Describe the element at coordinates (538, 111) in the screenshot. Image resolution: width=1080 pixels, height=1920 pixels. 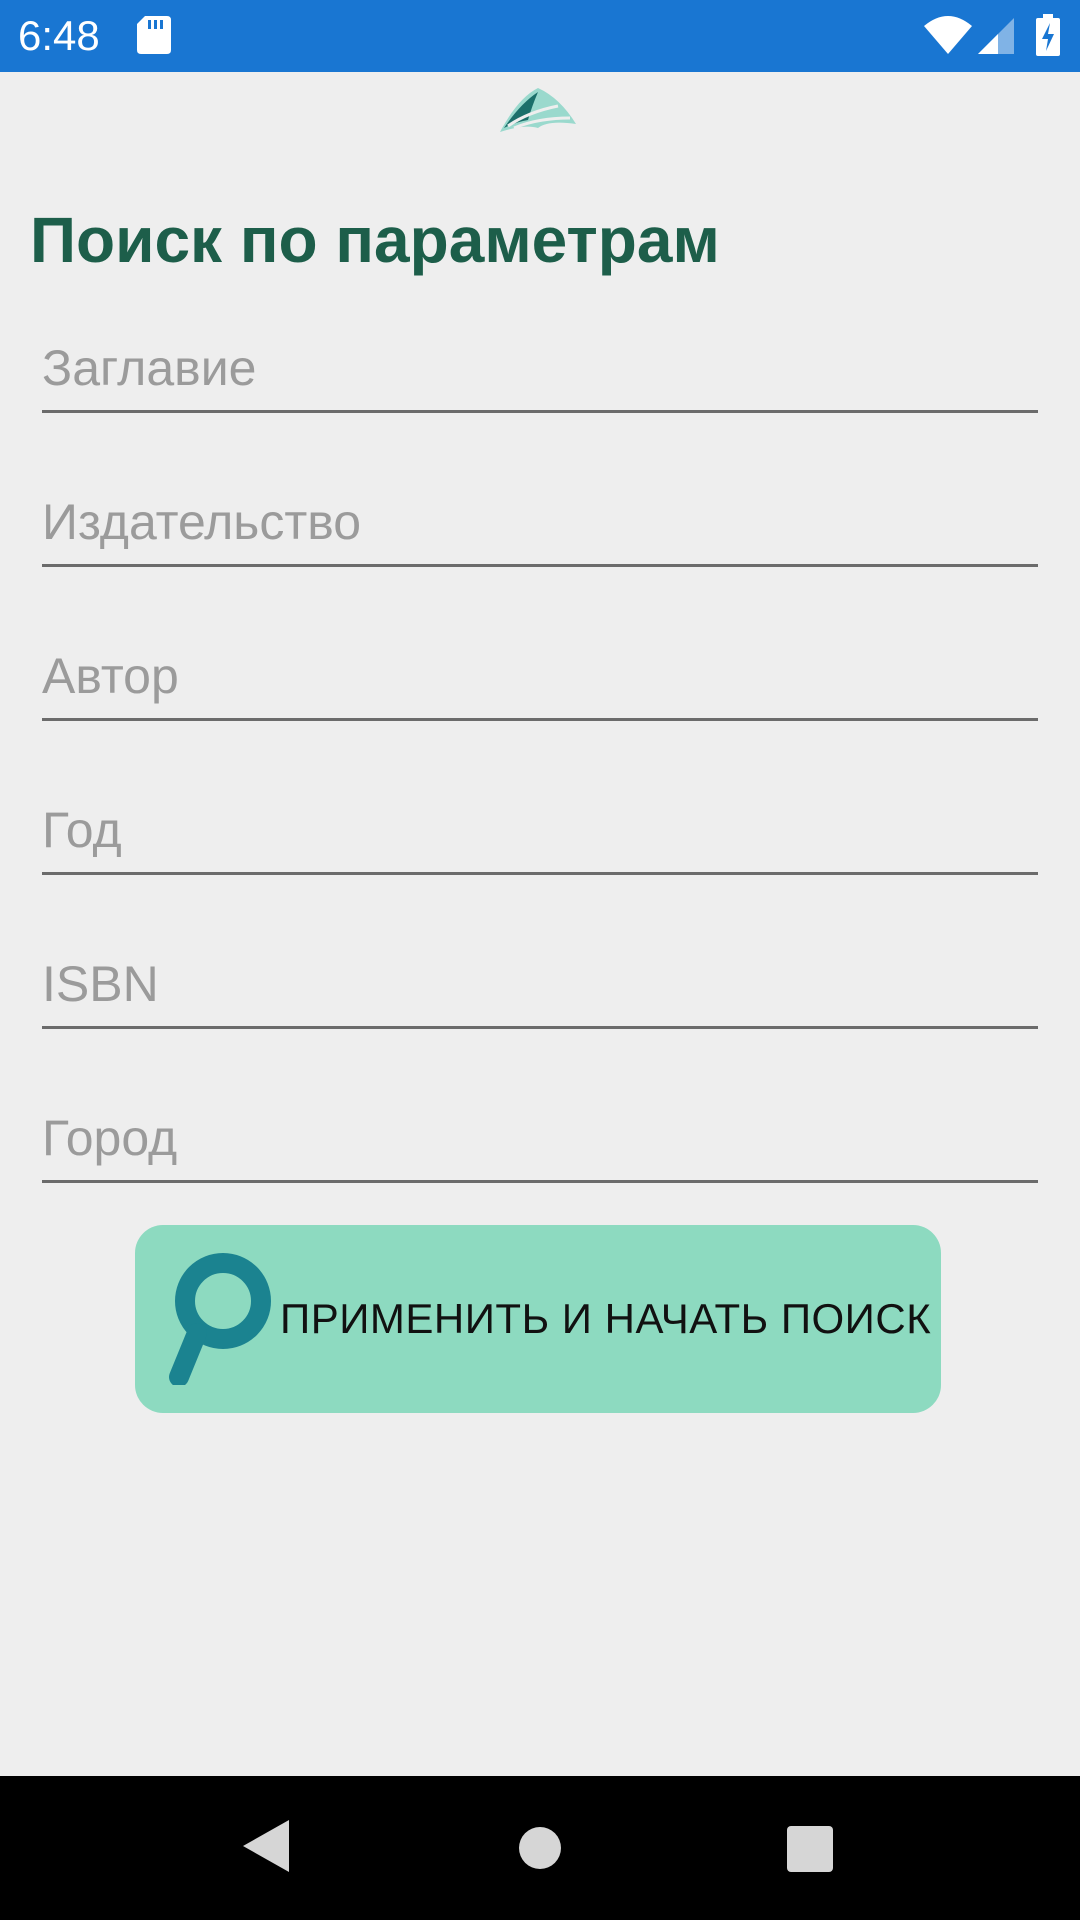
I see `book-logo-icon` at that location.